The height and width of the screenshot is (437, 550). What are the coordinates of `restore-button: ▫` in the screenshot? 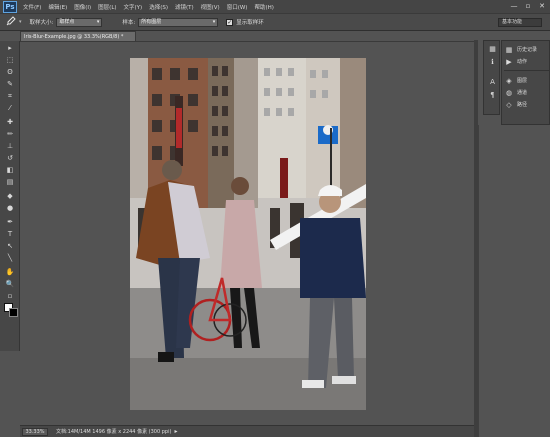 It's located at (528, 6).